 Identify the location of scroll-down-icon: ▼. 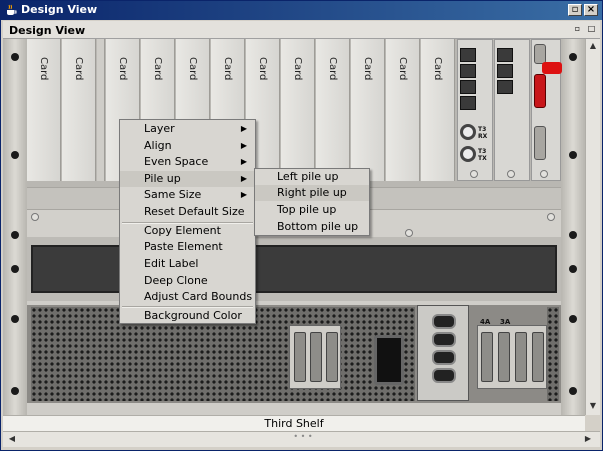
(593, 406).